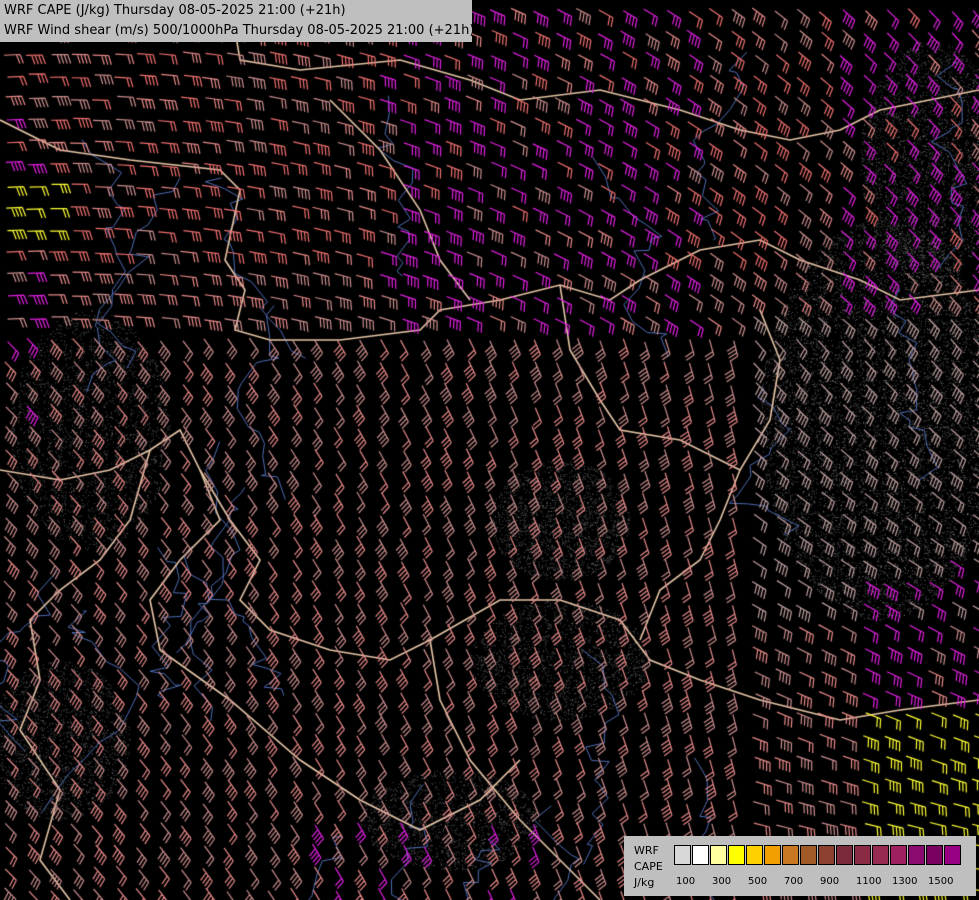  I want to click on legend-unit-label: J/kg, so click(644, 882).